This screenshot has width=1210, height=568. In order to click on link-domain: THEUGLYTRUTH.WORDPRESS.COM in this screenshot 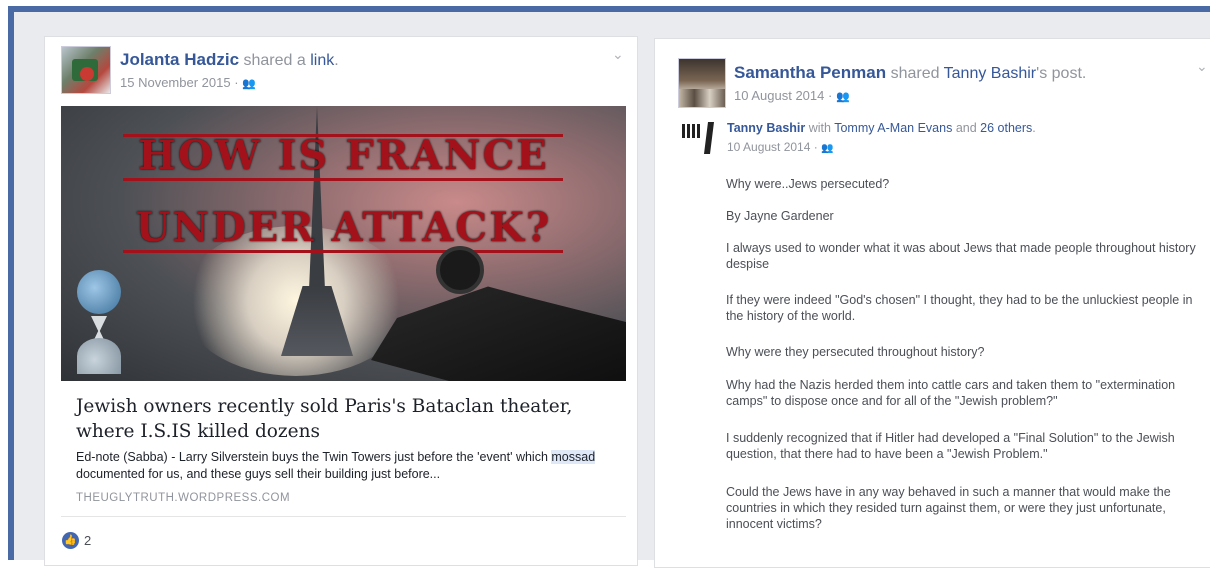, I will do `click(183, 498)`.